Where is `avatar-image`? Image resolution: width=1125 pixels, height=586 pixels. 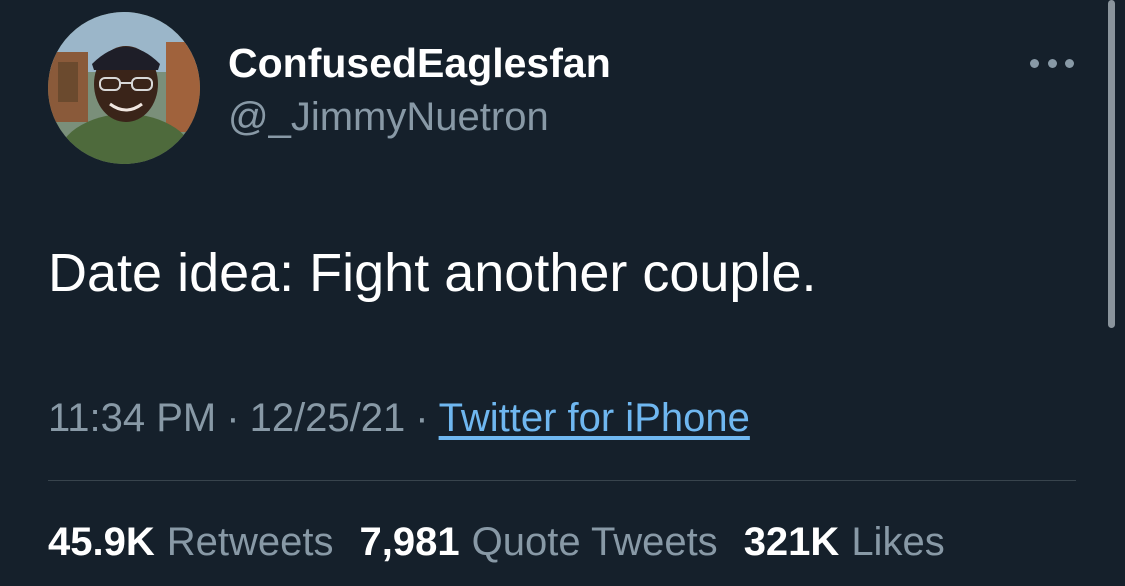 avatar-image is located at coordinates (124, 88).